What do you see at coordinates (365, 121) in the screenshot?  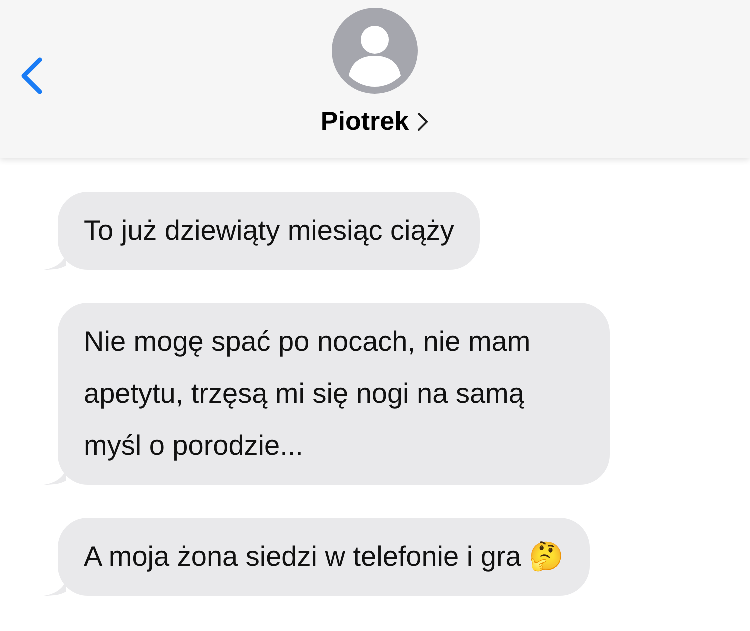 I see `contact-name: Piotrek` at bounding box center [365, 121].